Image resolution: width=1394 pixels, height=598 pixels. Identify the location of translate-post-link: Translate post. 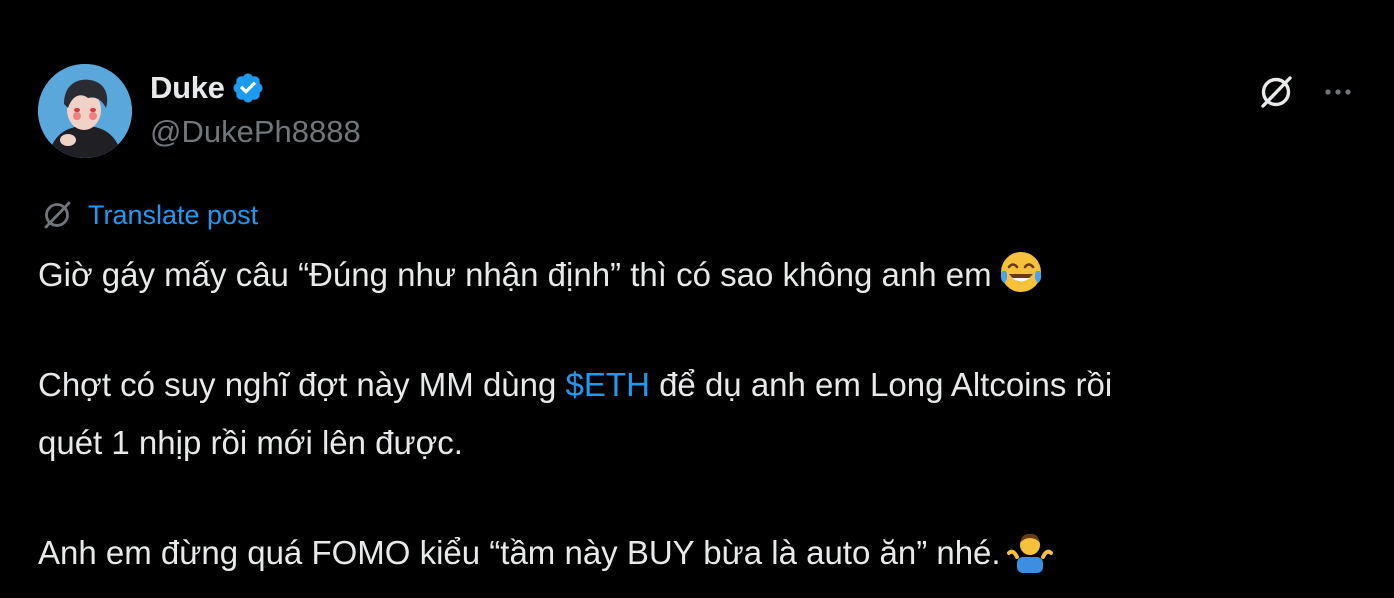
(173, 215).